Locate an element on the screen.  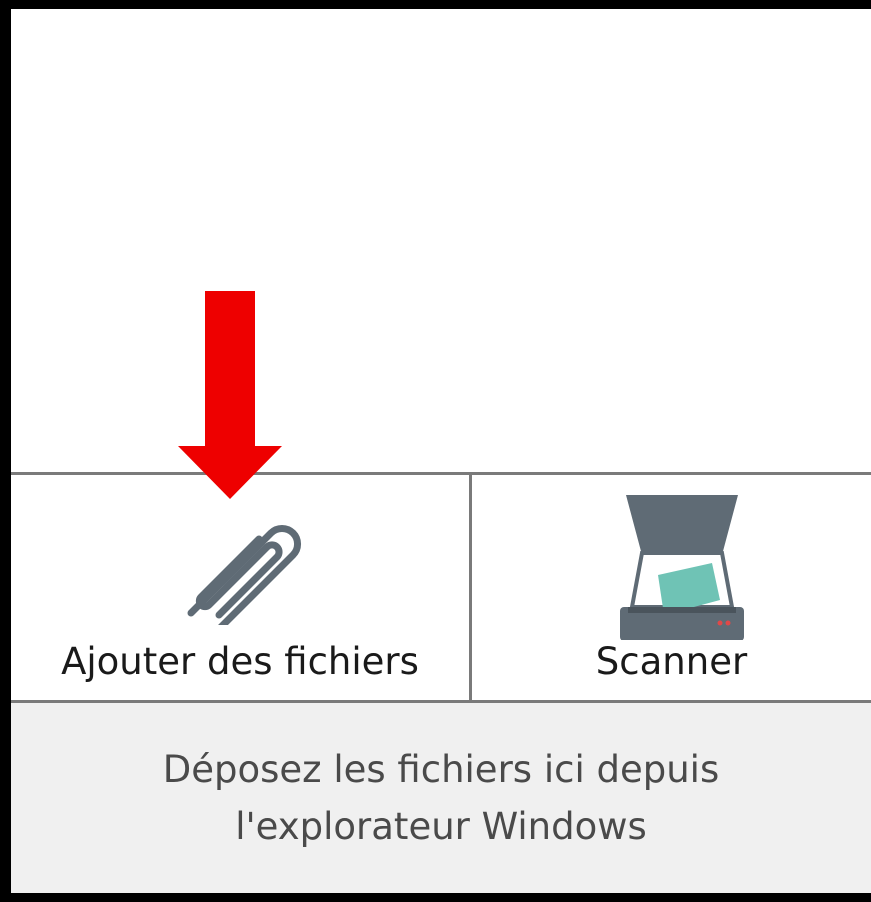
add-files-button: Ajouter des fichiers is located at coordinates (240, 587).